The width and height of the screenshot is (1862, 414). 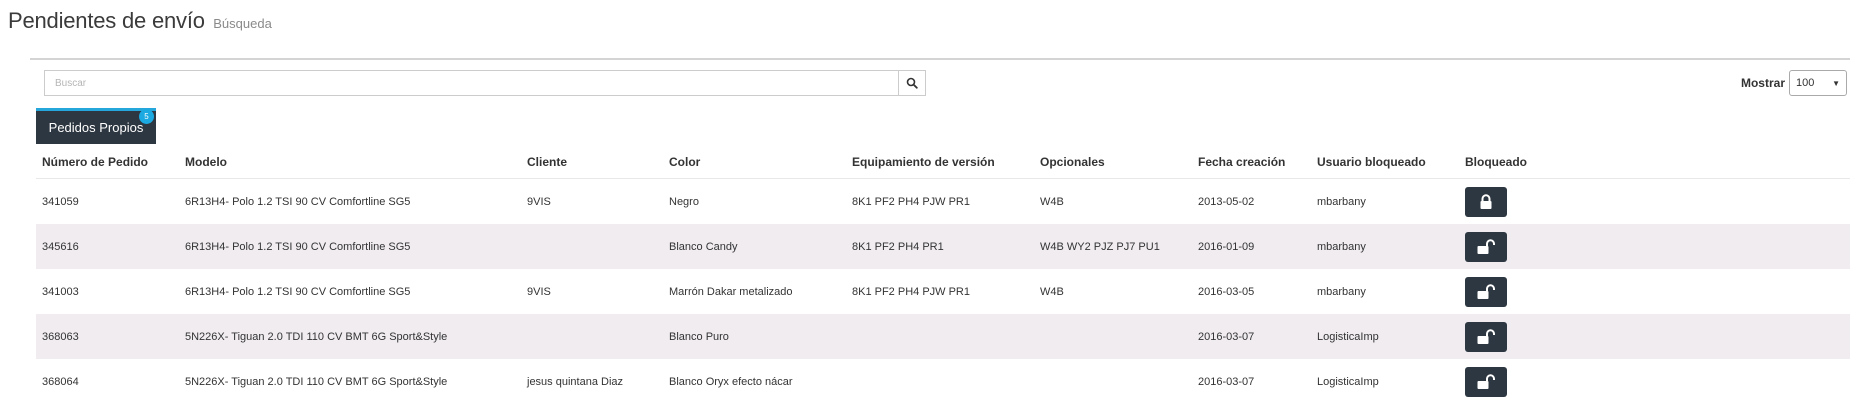 I want to click on cell-color: Marrón Dakar metalizado, so click(x=731, y=291).